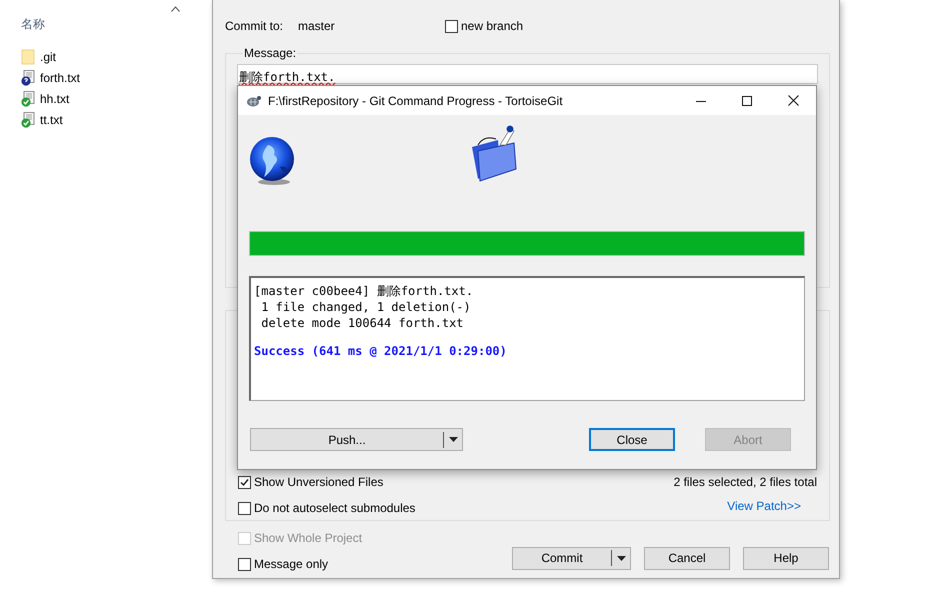  Describe the element at coordinates (317, 26) in the screenshot. I see `branch-name: master` at that location.